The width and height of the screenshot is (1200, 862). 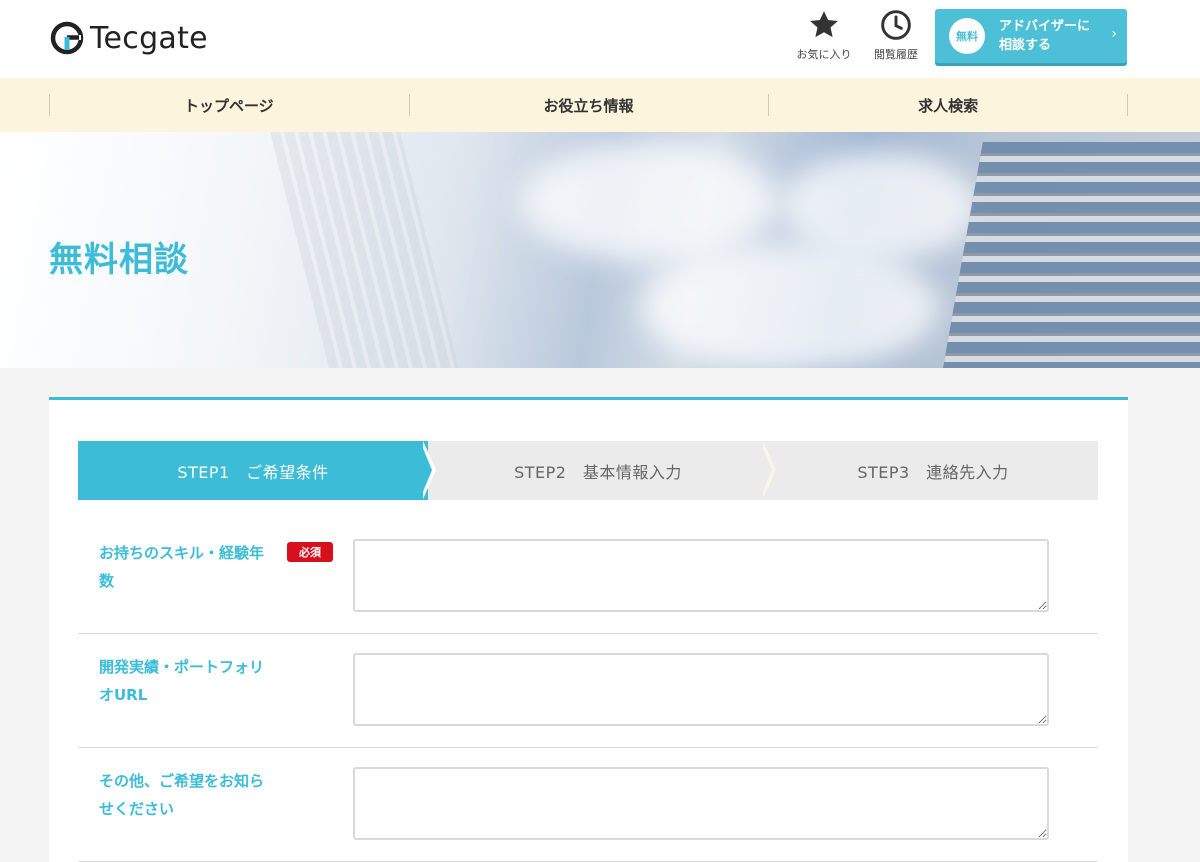 What do you see at coordinates (137, 809) in the screenshot?
I see `other-label-line2: せください` at bounding box center [137, 809].